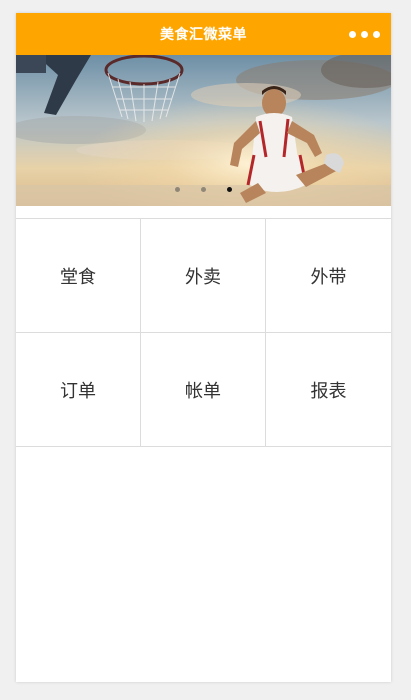 Image resolution: width=411 pixels, height=700 pixels. Describe the element at coordinates (328, 276) in the screenshot. I see `grid-item-takeaway: 外带` at that location.